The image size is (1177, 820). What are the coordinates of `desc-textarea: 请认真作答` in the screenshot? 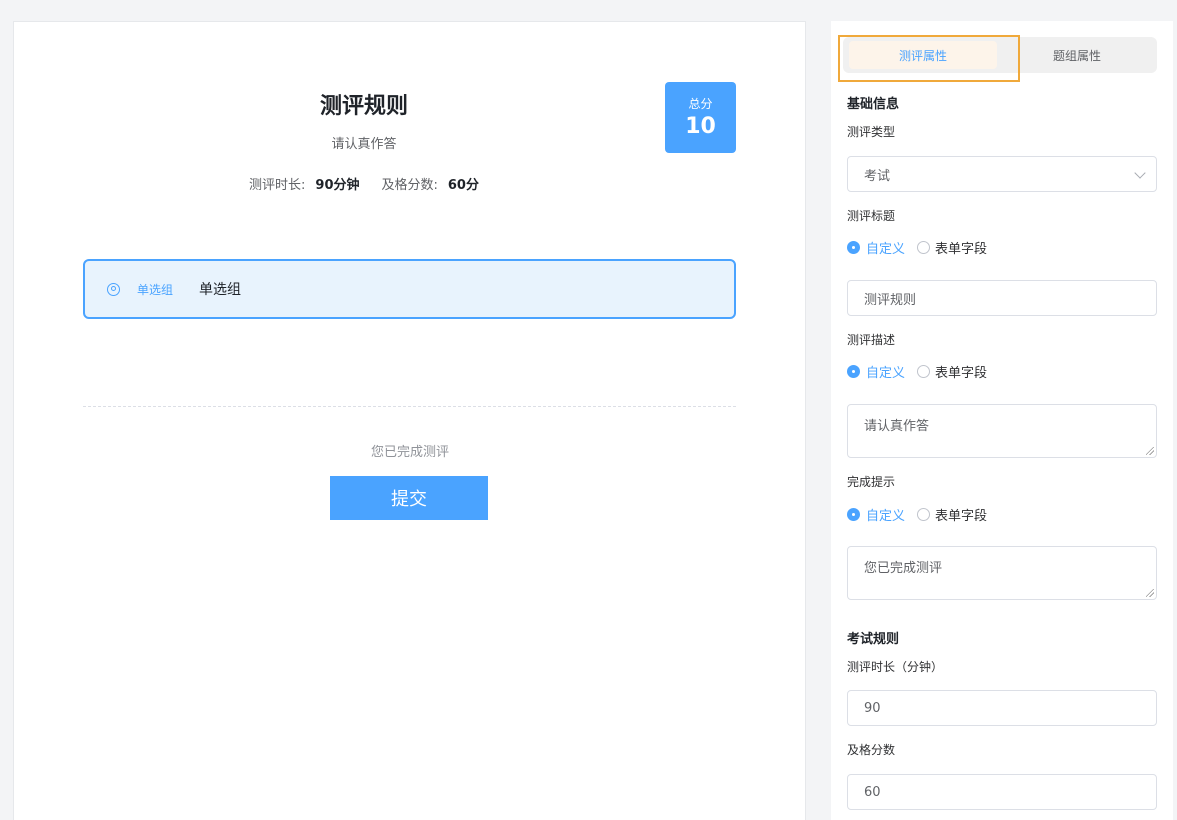 It's located at (1002, 431).